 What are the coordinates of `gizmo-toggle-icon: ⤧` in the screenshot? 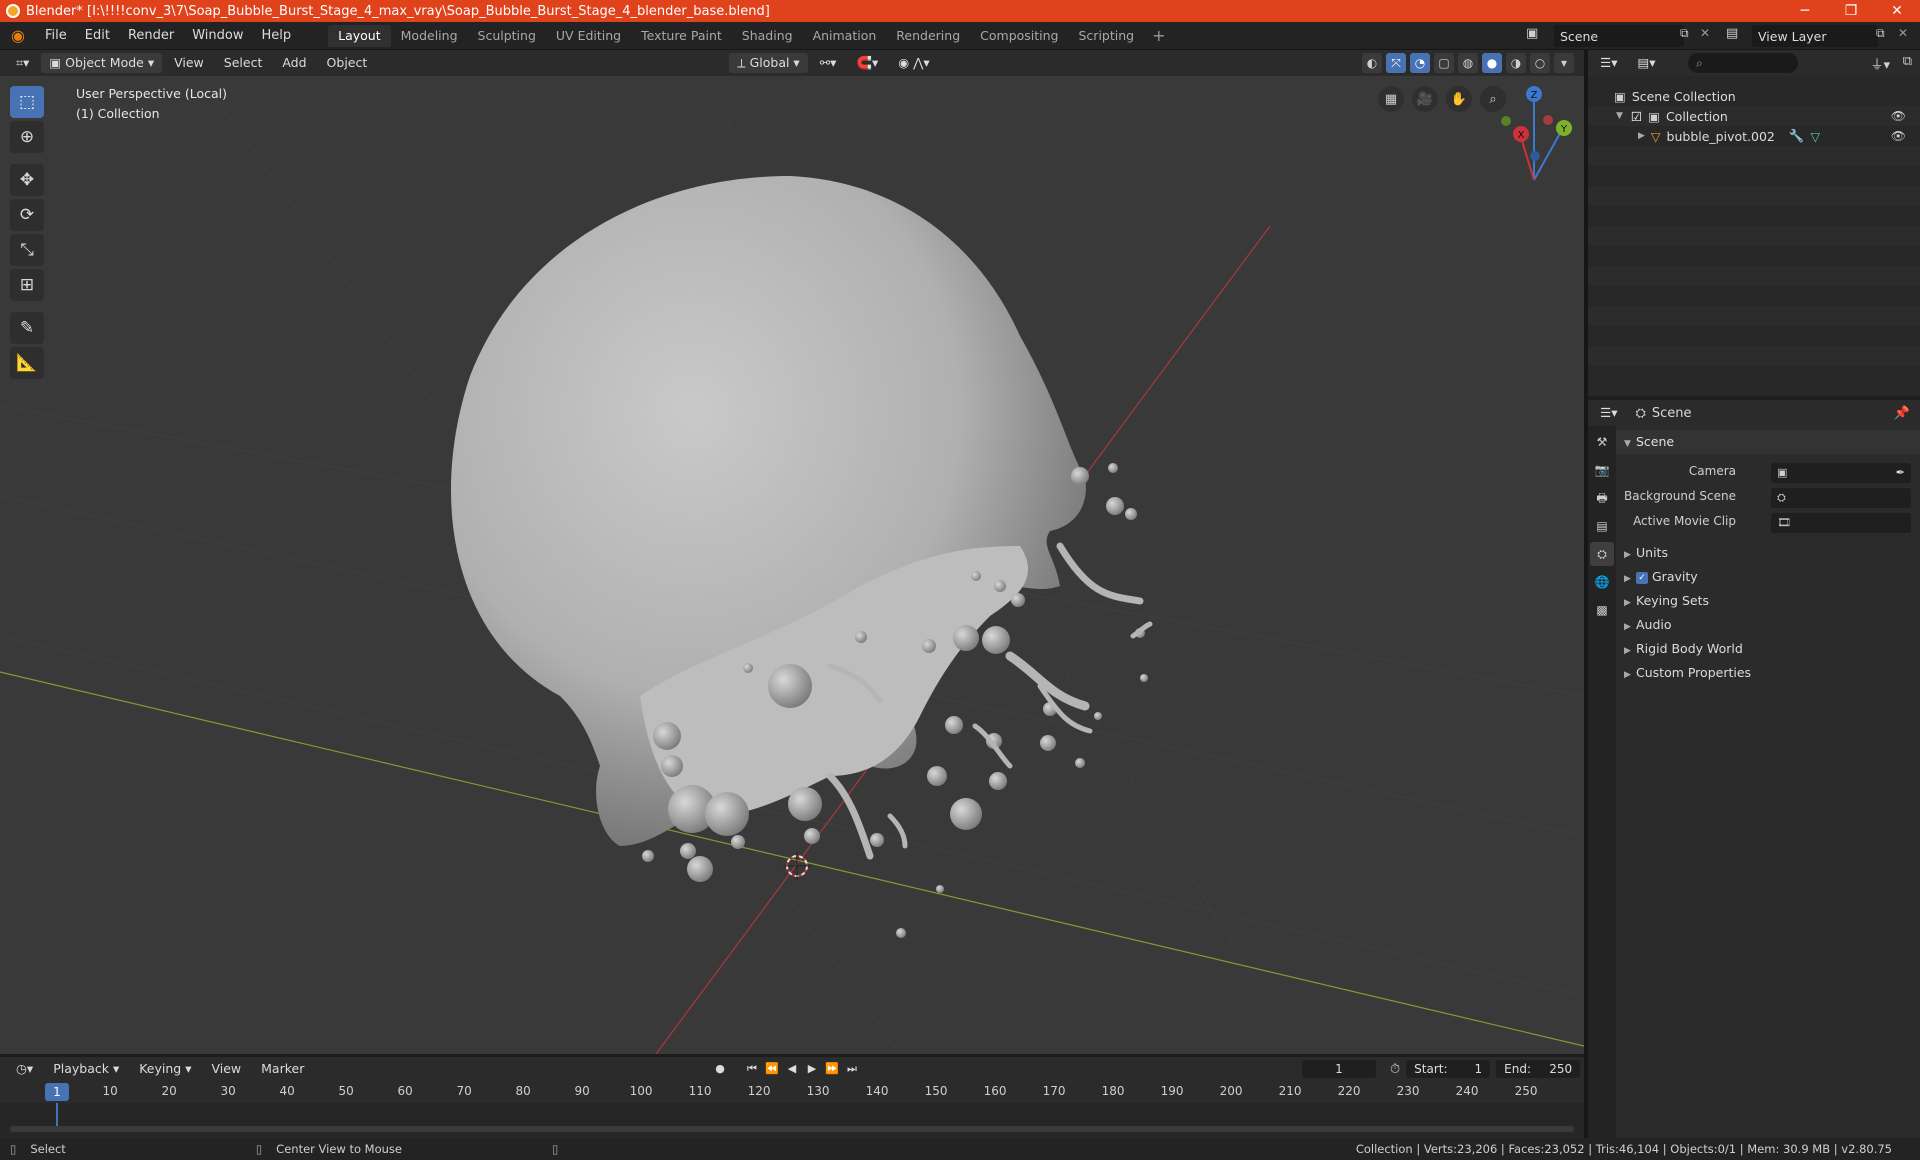 It's located at (1396, 63).